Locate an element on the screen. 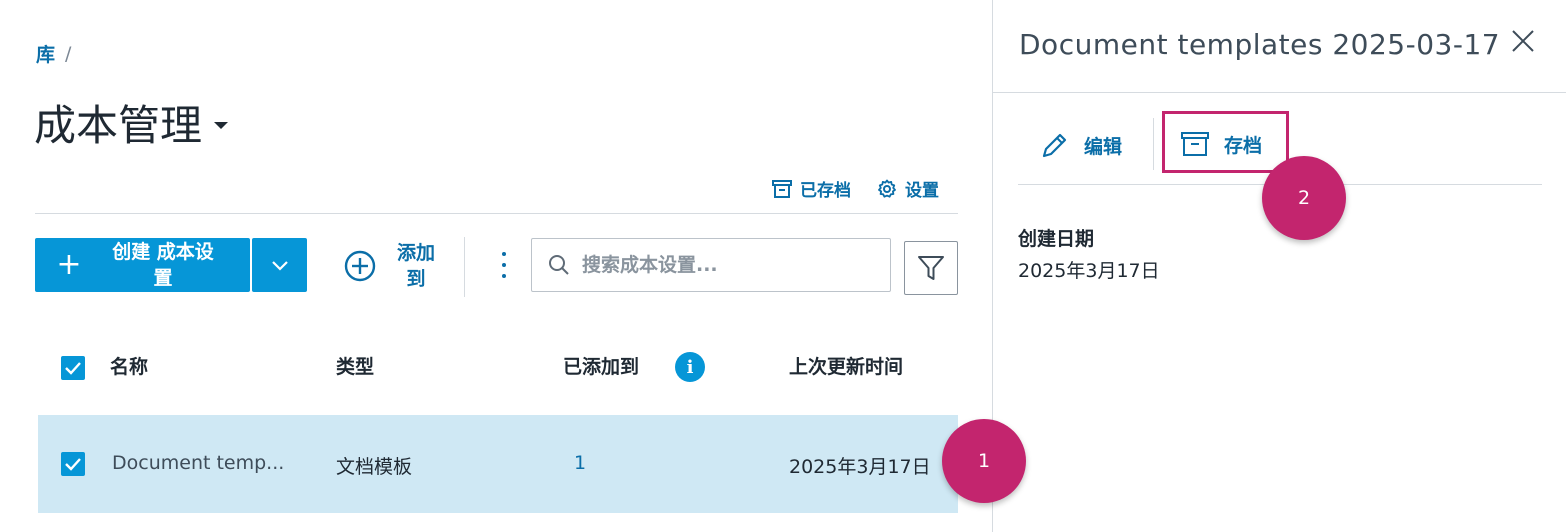 This screenshot has width=1566, height=532. page-title-selector: 成本管理 is located at coordinates (131, 122).